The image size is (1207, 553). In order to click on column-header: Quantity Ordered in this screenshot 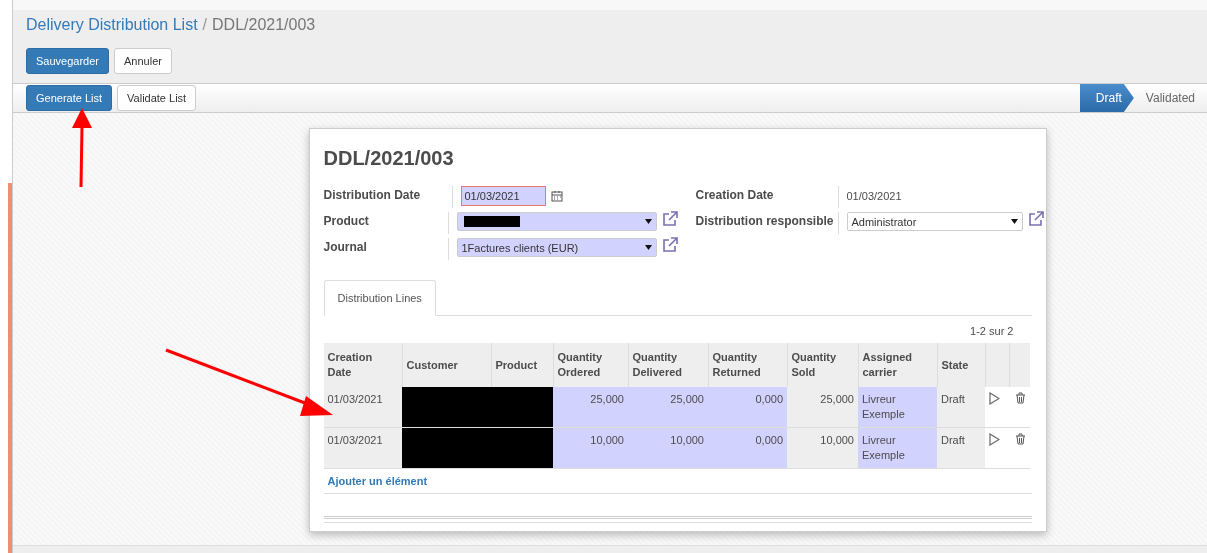, I will do `click(590, 365)`.